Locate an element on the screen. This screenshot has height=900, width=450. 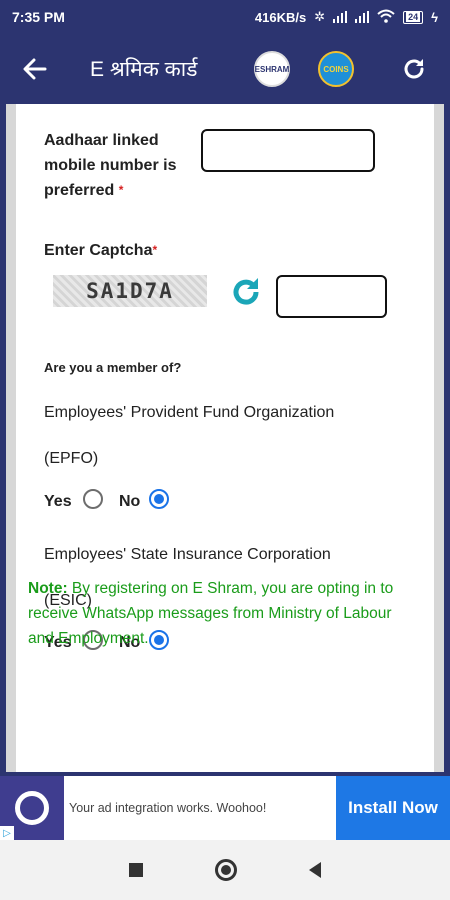
system-nav-bar is located at coordinates (225, 870).